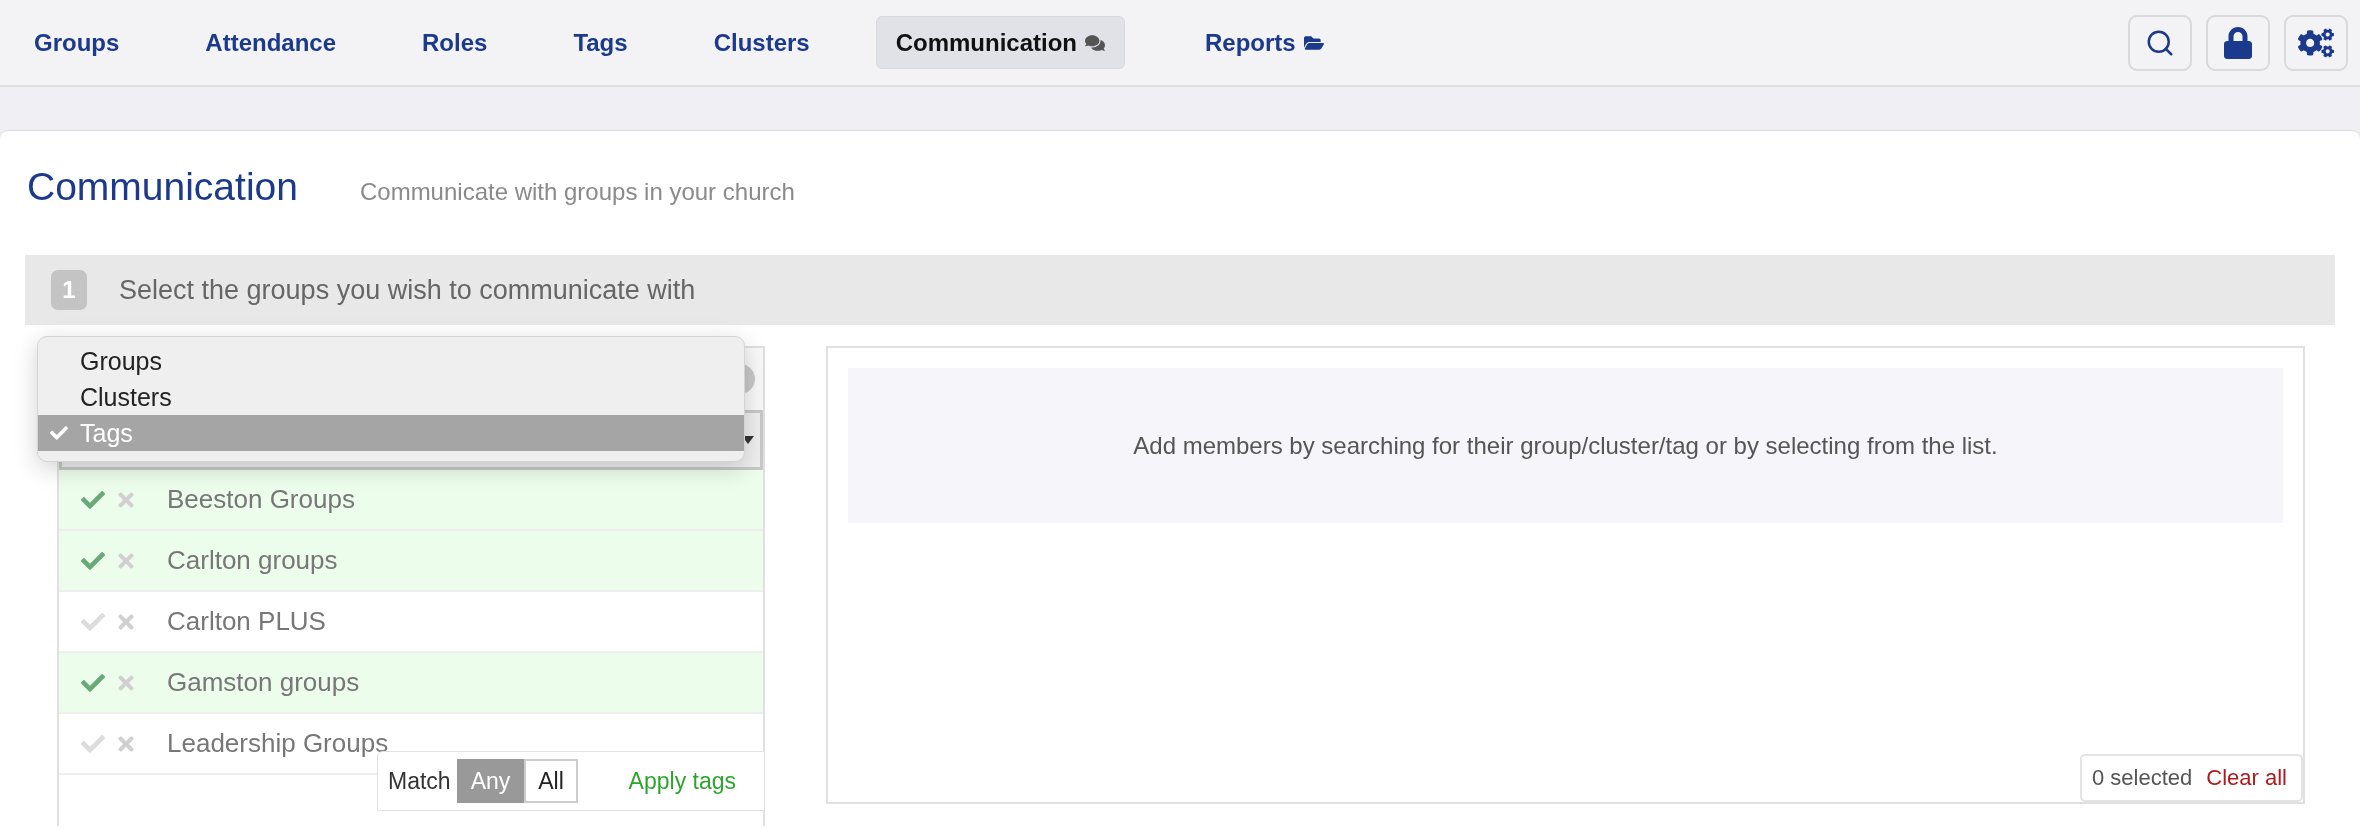 The height and width of the screenshot is (830, 2360). What do you see at coordinates (1565, 445) in the screenshot?
I see `members-hint: Add members by searching for their group/cluster/tag or by selecting from the list.` at bounding box center [1565, 445].